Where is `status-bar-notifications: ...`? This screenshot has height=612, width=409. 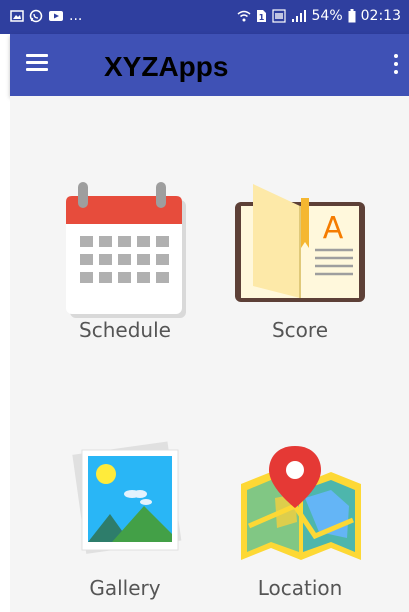
status-bar-notifications: ... is located at coordinates (46, 16).